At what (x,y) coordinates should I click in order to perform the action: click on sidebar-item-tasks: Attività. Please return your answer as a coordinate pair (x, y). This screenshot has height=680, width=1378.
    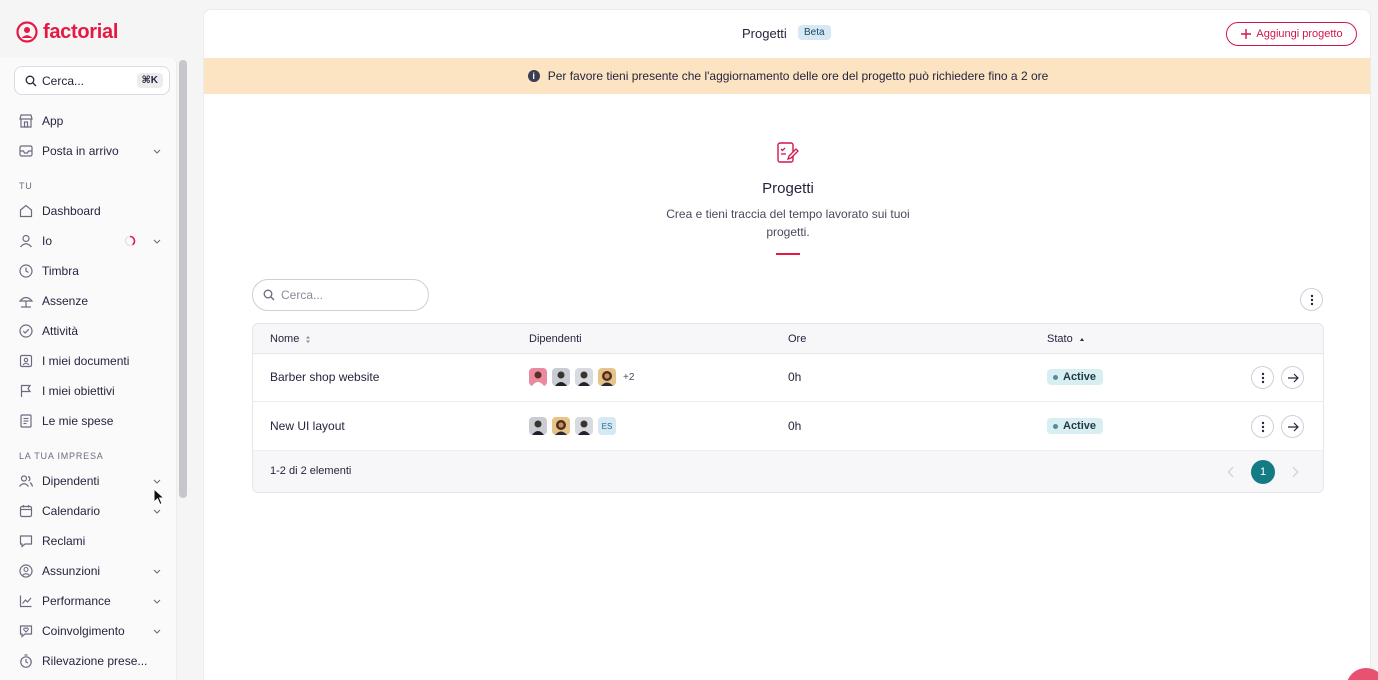
    Looking at the image, I should click on (90, 331).